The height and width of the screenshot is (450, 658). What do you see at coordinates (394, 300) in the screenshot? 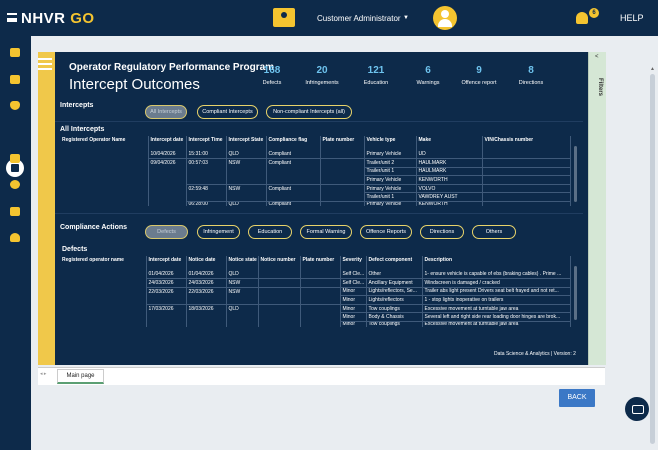
I see `table-cell: Lights/reflectors` at bounding box center [394, 300].